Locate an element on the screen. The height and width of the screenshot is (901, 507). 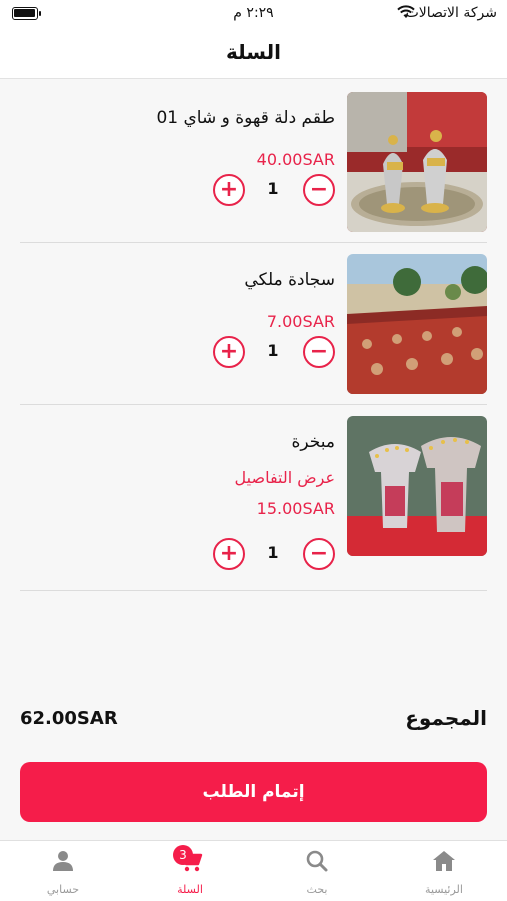
total-label: المجموع is located at coordinates (446, 718).